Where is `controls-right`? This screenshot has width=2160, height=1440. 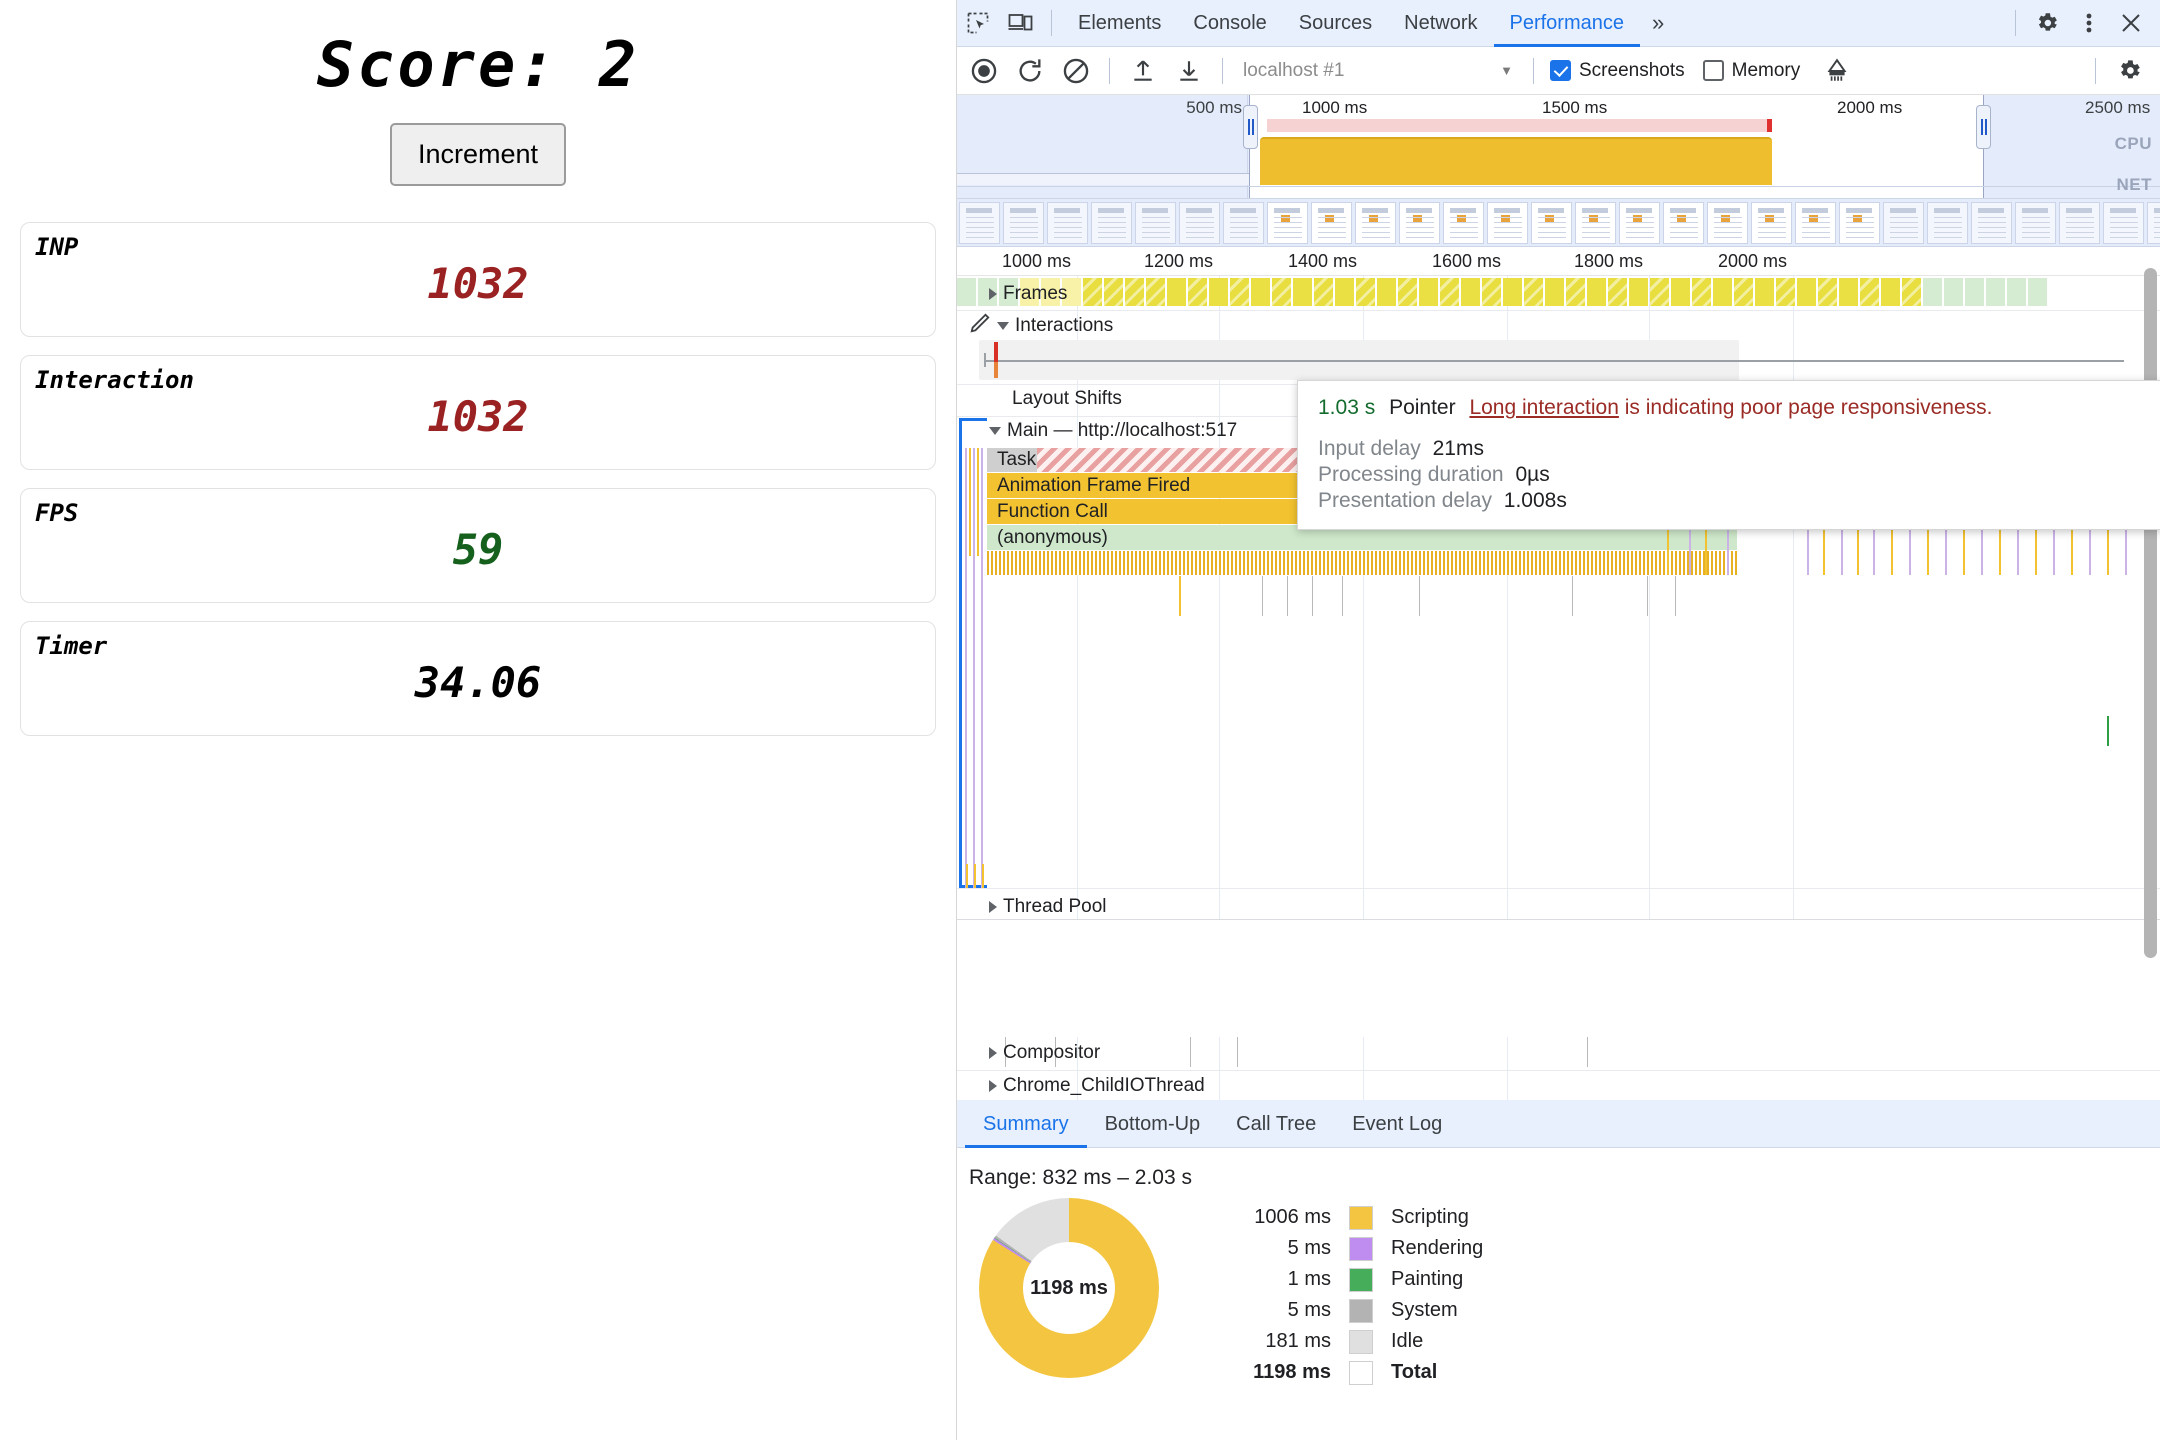 controls-right is located at coordinates (2122, 71).